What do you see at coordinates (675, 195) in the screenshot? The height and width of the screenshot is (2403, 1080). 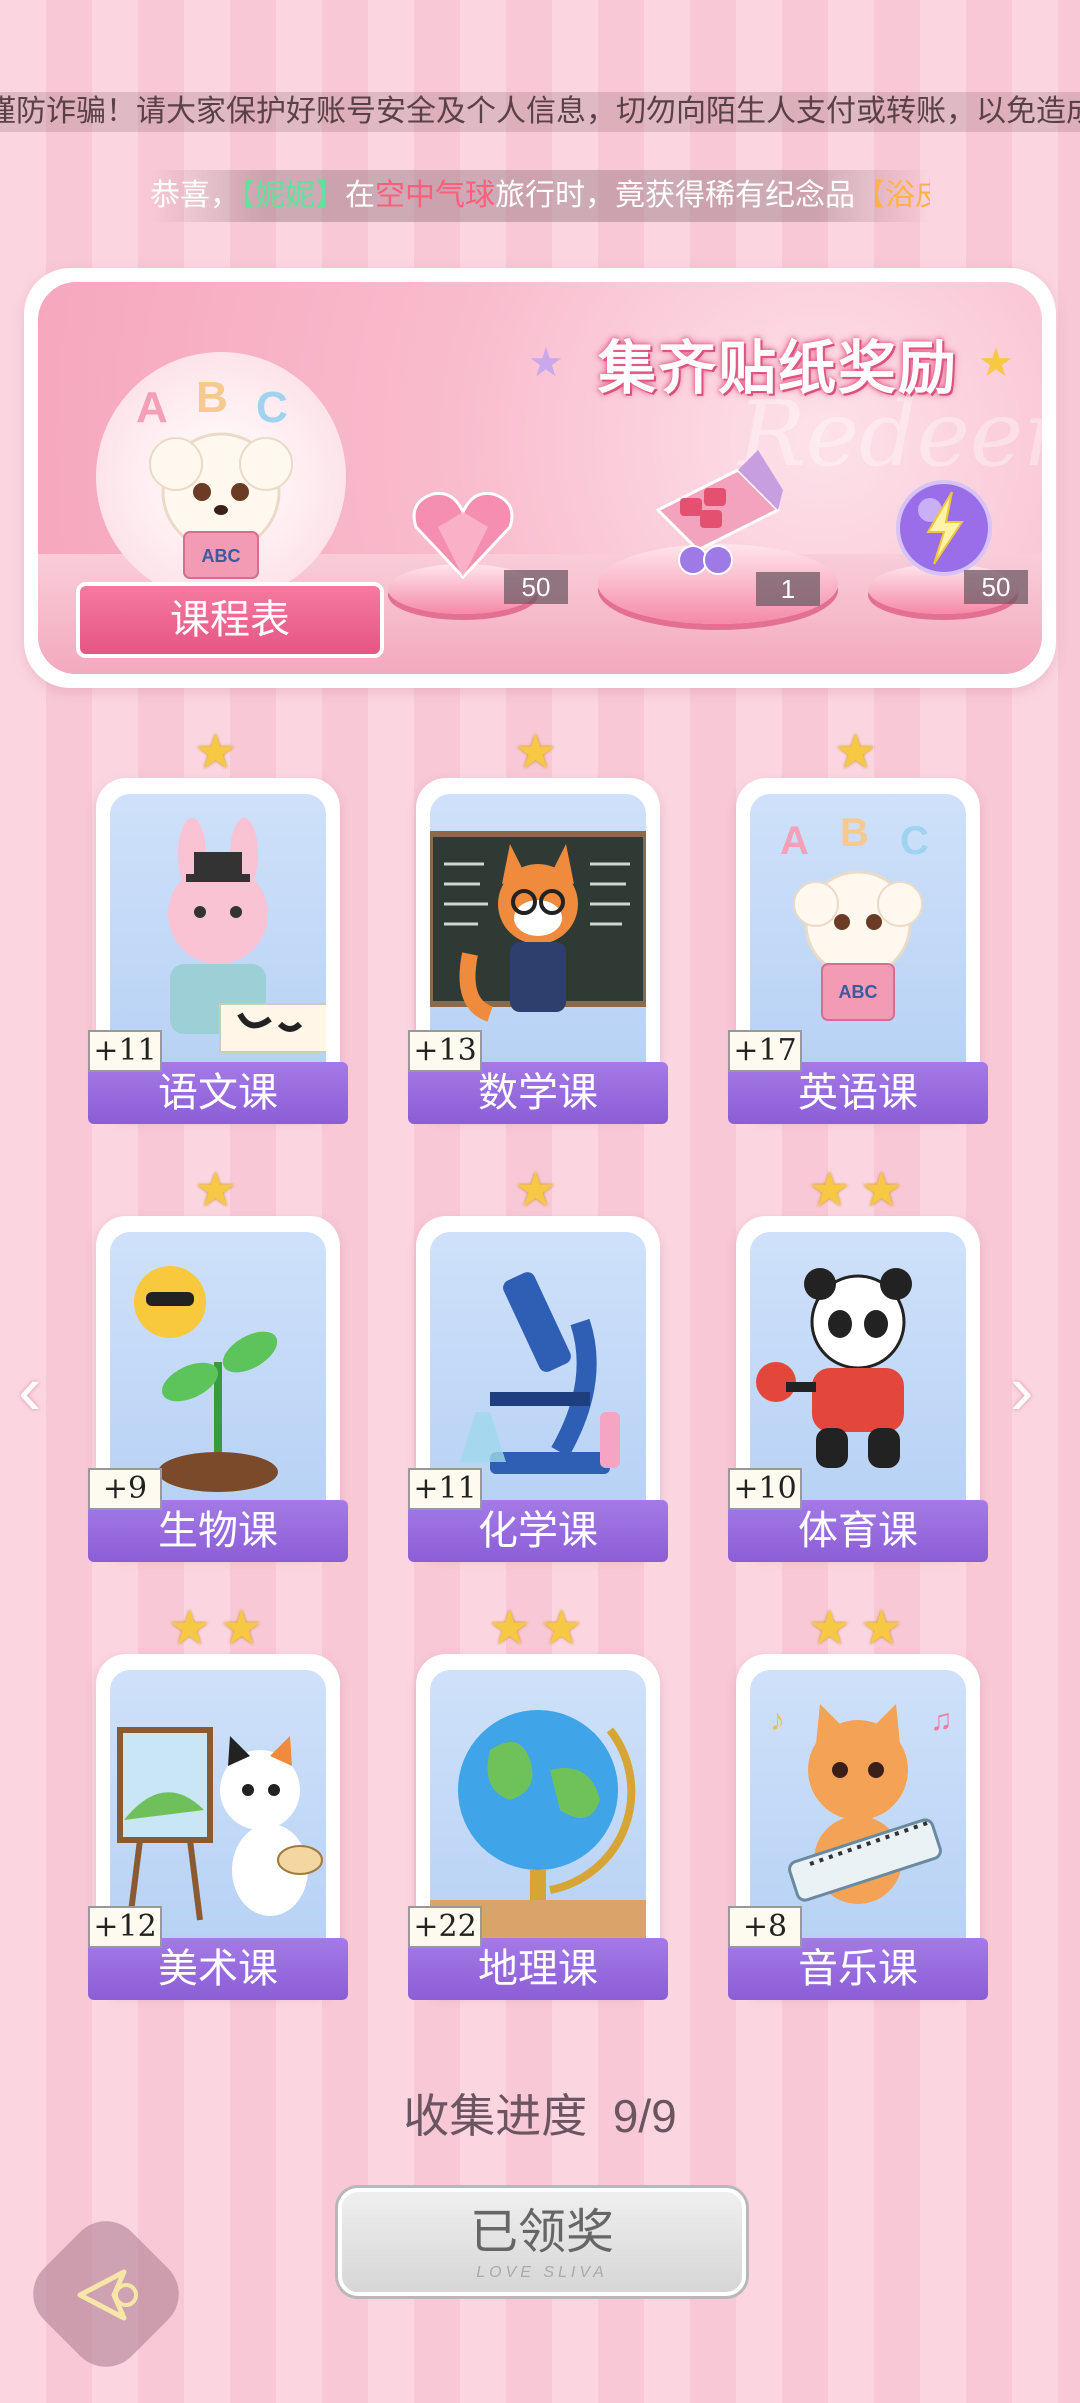 I see `ticker-action: 旅行时，竟获得稀有纪念品` at bounding box center [675, 195].